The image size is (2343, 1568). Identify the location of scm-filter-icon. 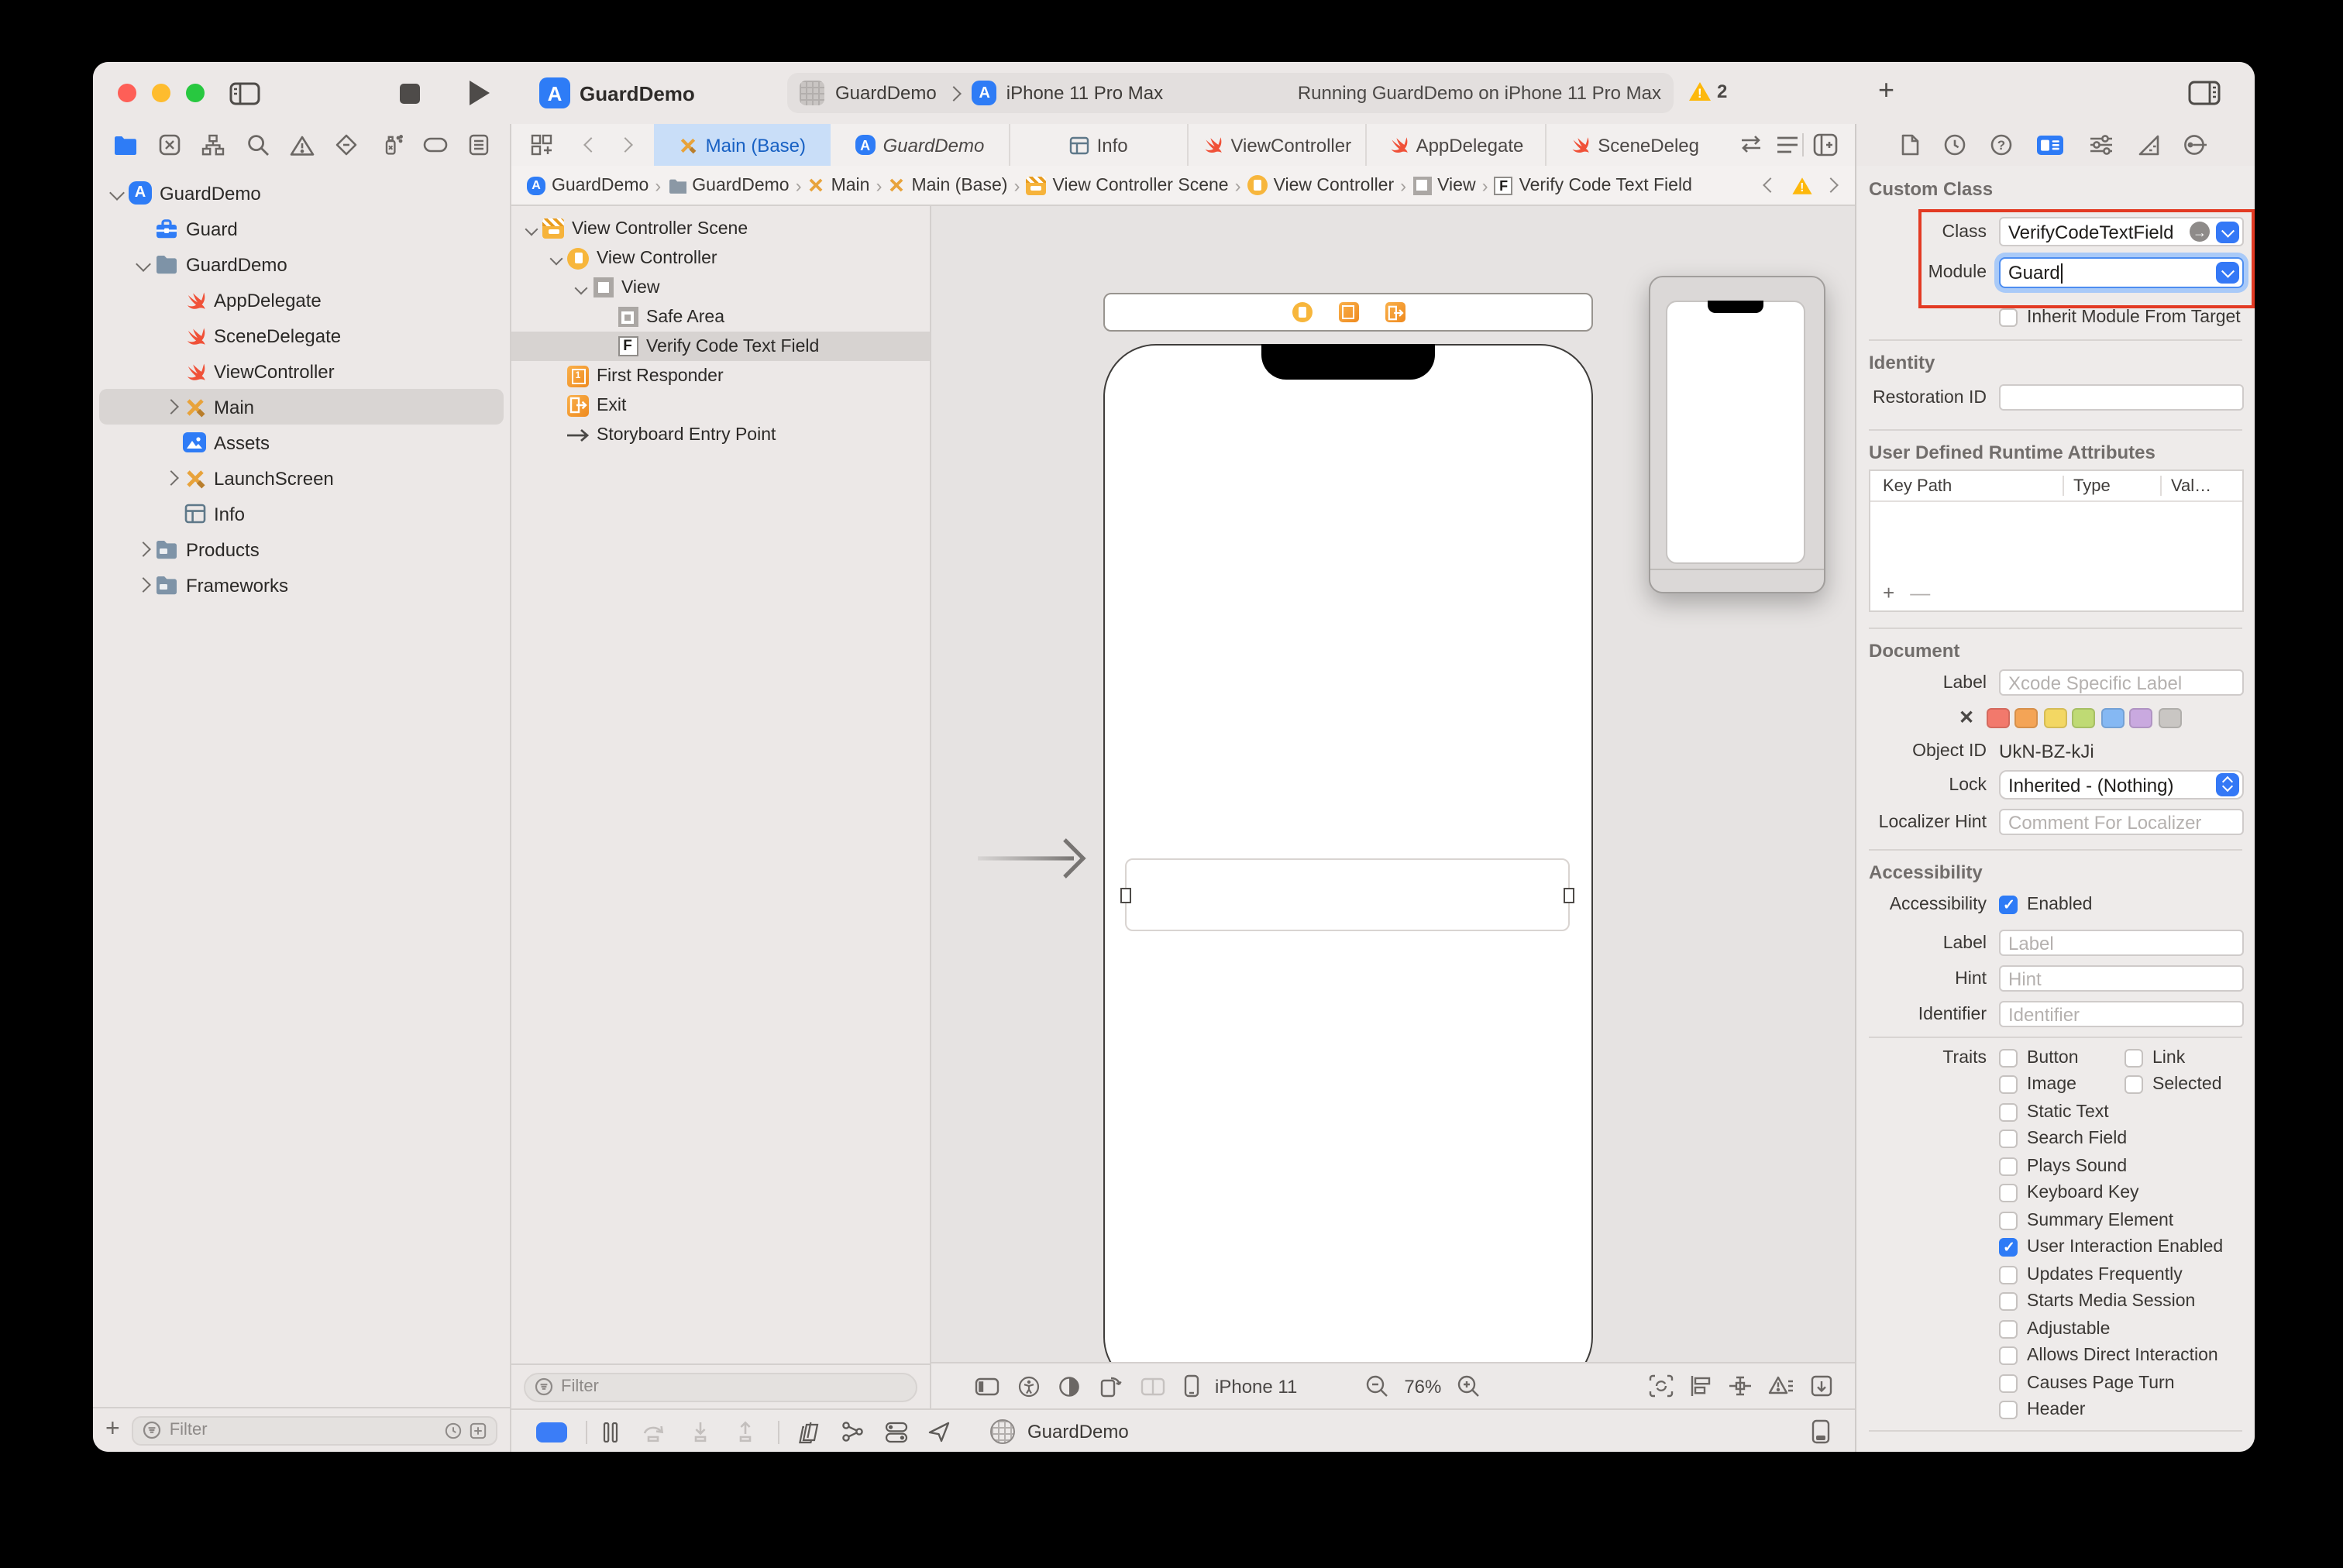
(479, 1430).